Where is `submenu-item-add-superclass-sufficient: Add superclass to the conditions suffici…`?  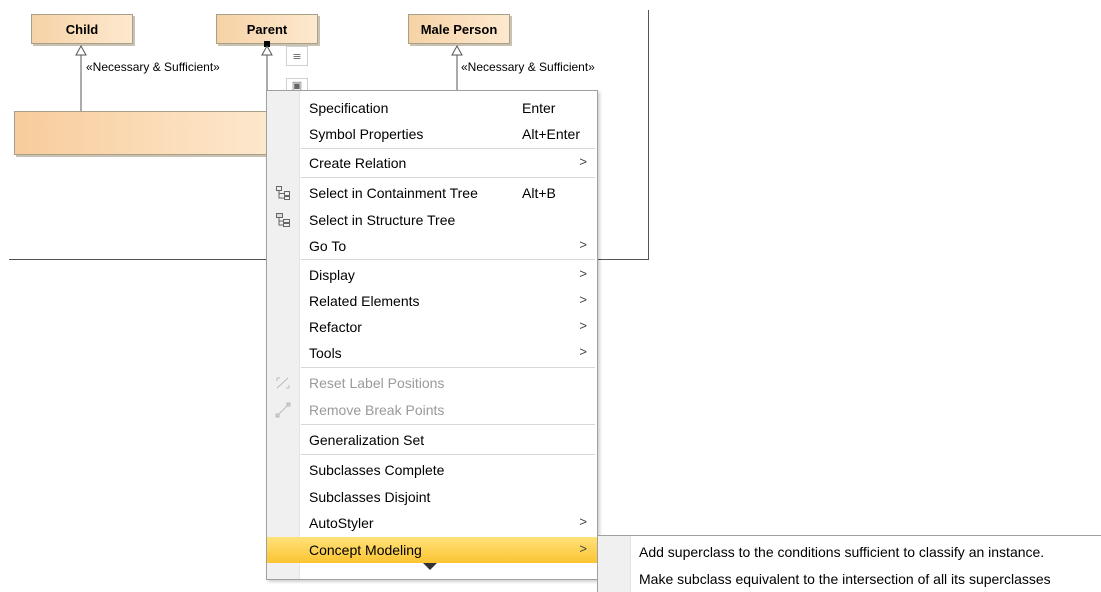 submenu-item-add-superclass-sufficient: Add superclass to the conditions suffici… is located at coordinates (849, 552).